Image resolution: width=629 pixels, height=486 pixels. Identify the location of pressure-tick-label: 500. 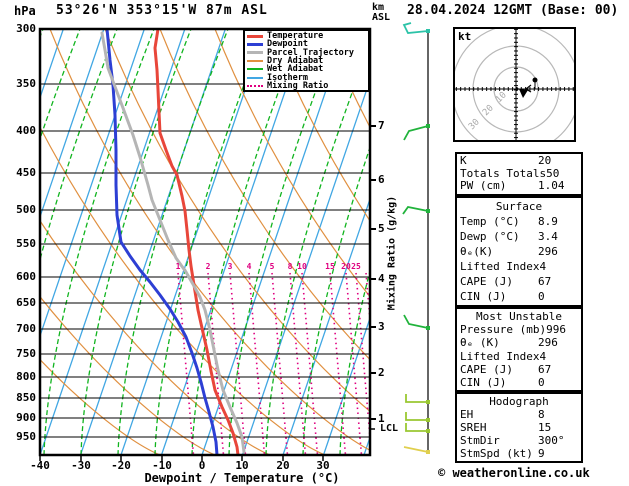
(26, 209).